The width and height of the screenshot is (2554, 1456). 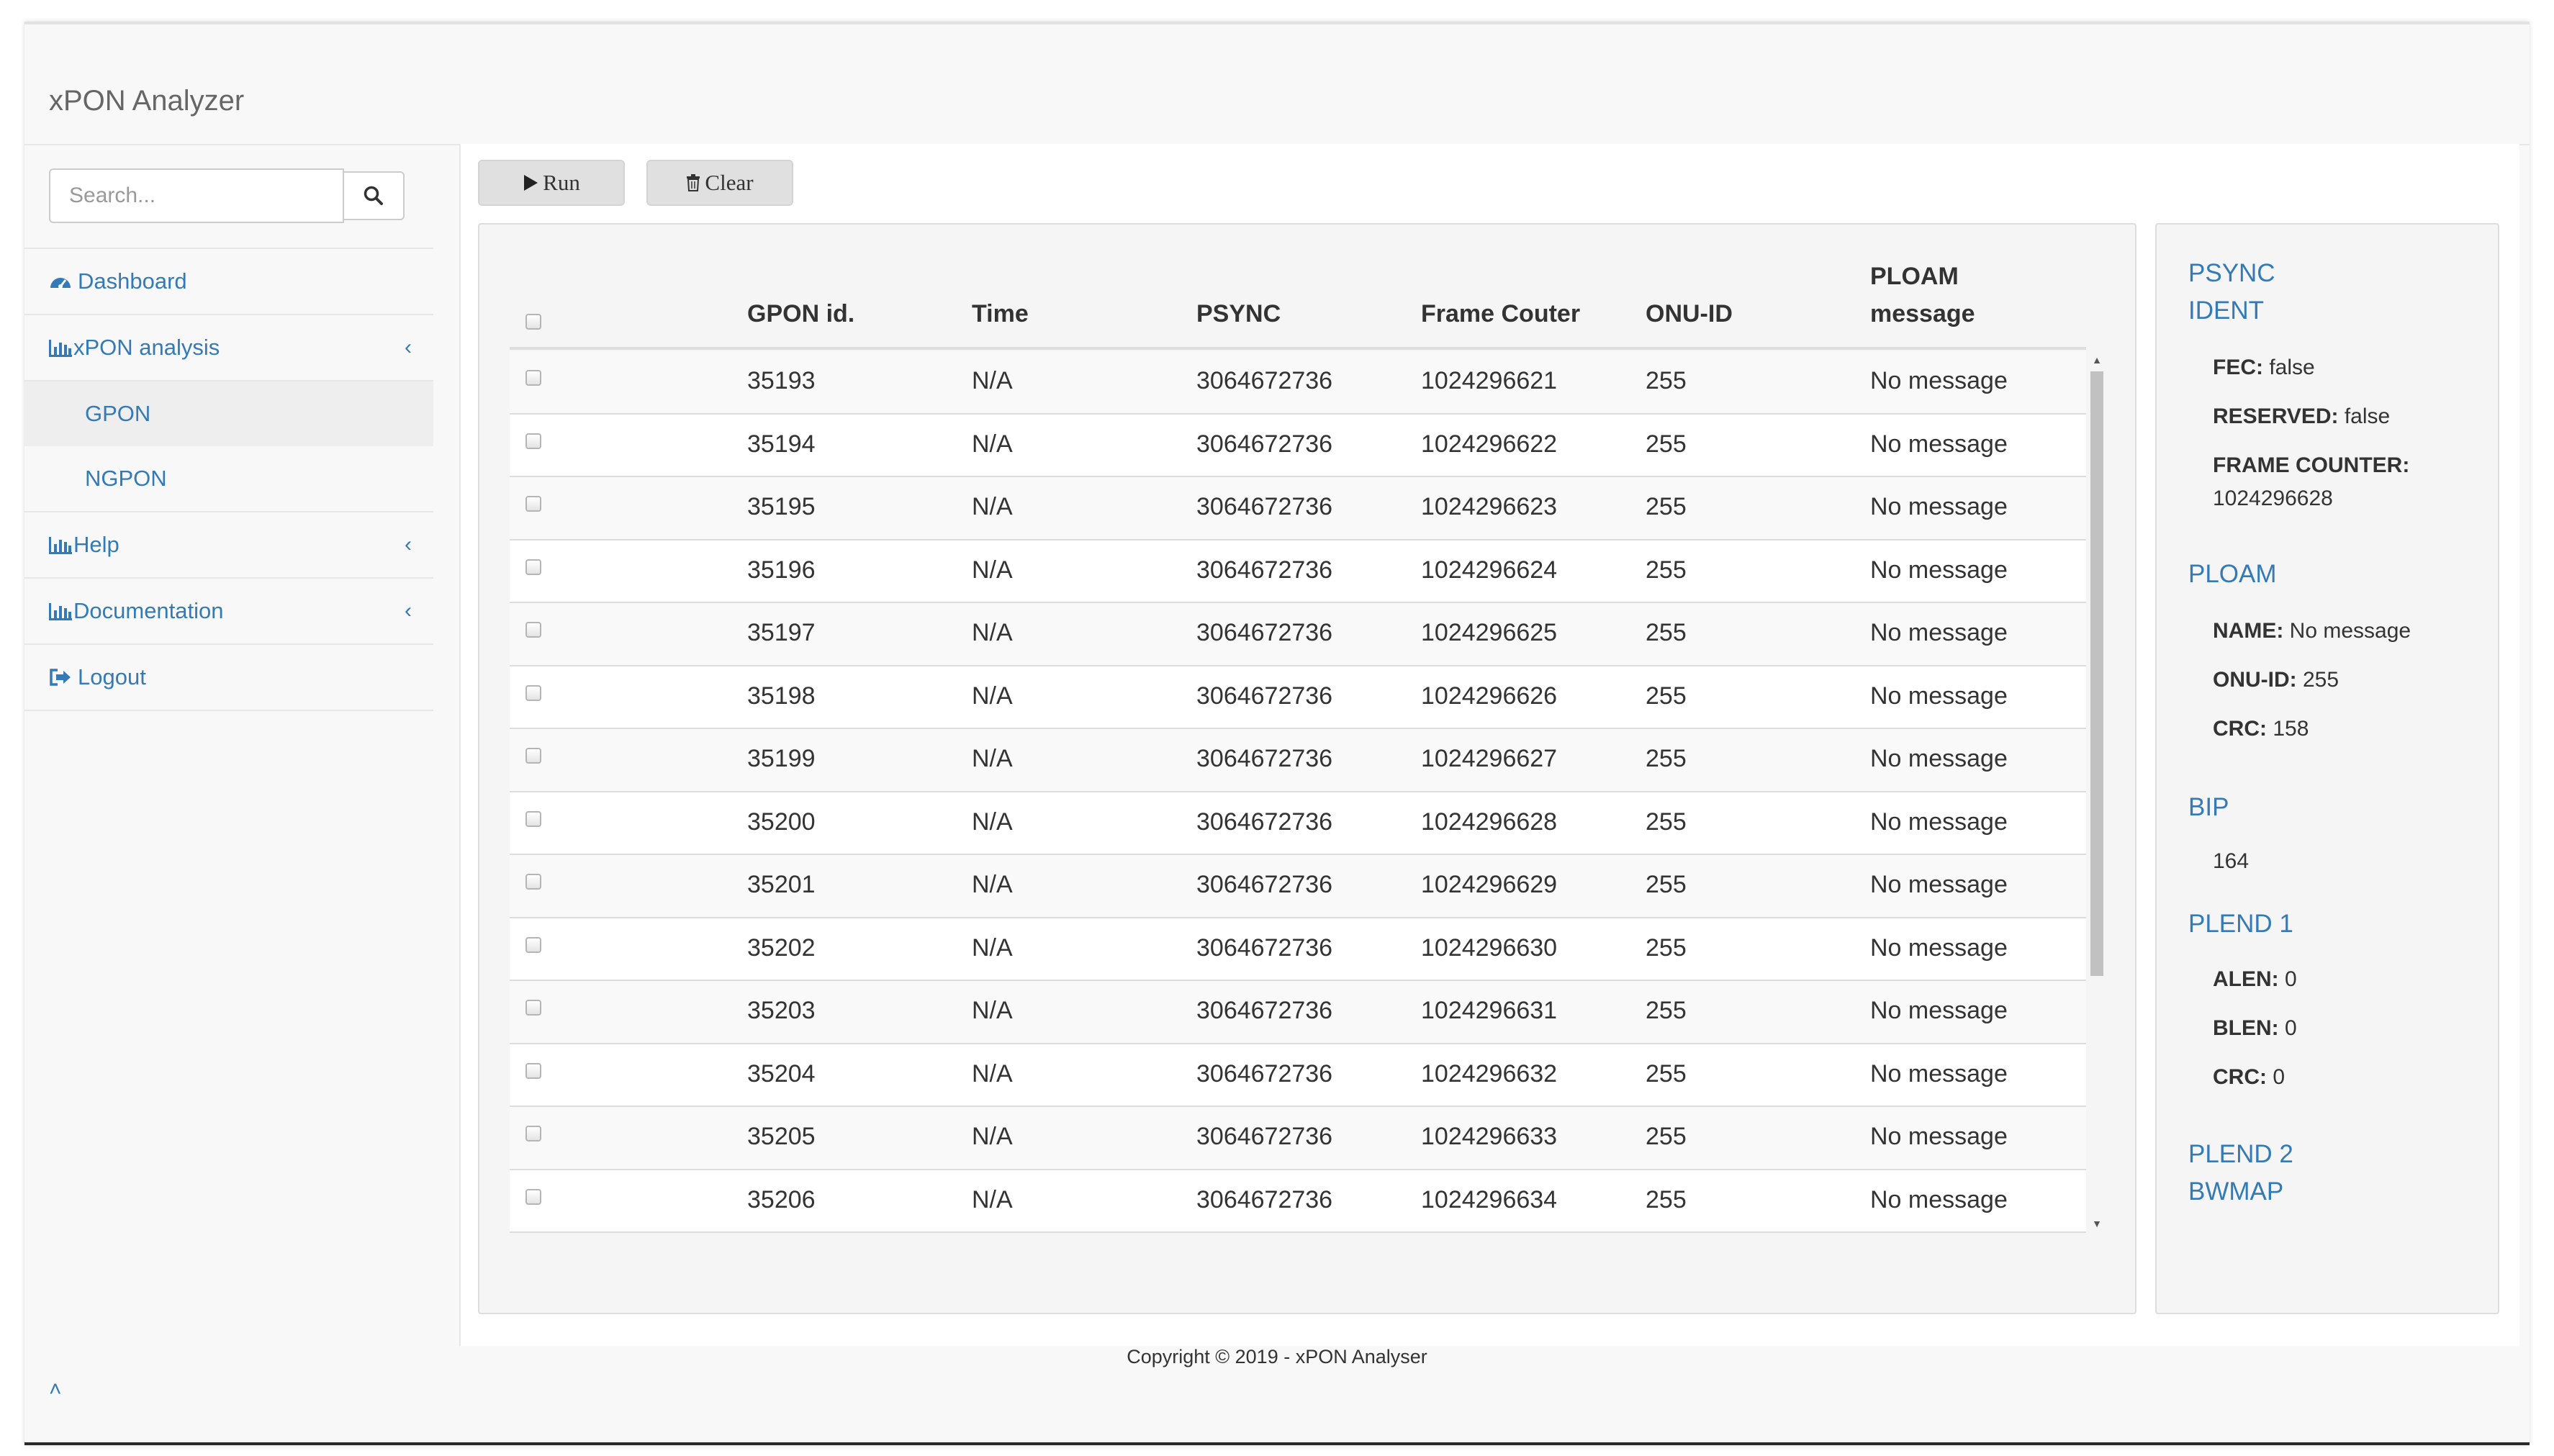 What do you see at coordinates (2209, 807) in the screenshot?
I see `bip-heading: BIP` at bounding box center [2209, 807].